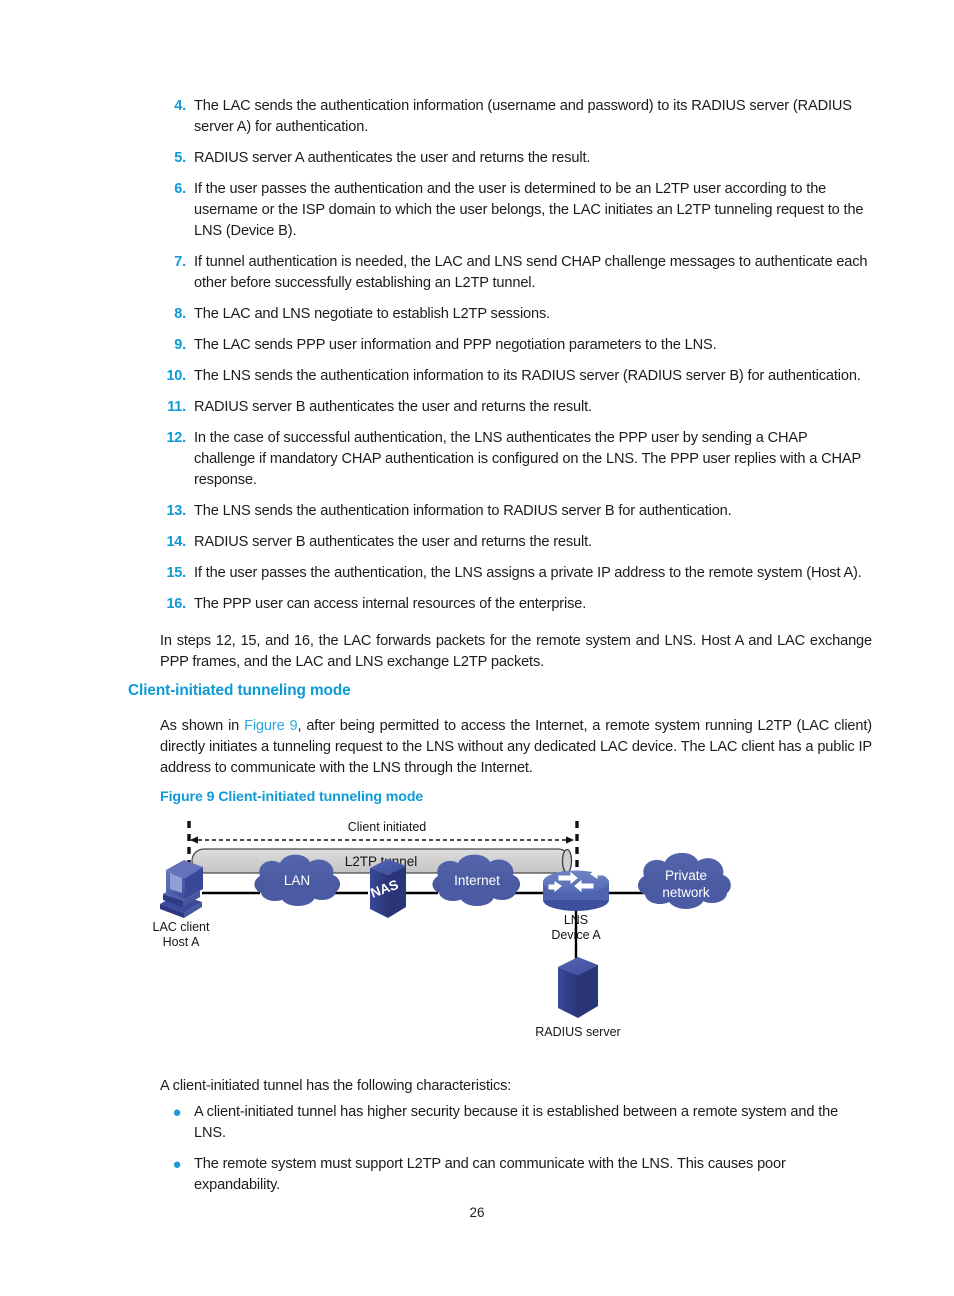 The image size is (954, 1296). I want to click on lac-client-icon, so click(181, 889).